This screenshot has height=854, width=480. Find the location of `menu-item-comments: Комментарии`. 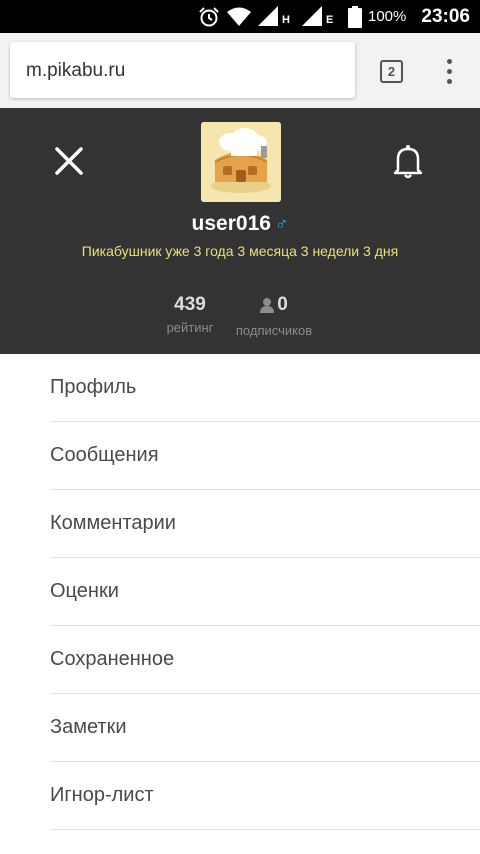

menu-item-comments: Комментарии is located at coordinates (265, 524).